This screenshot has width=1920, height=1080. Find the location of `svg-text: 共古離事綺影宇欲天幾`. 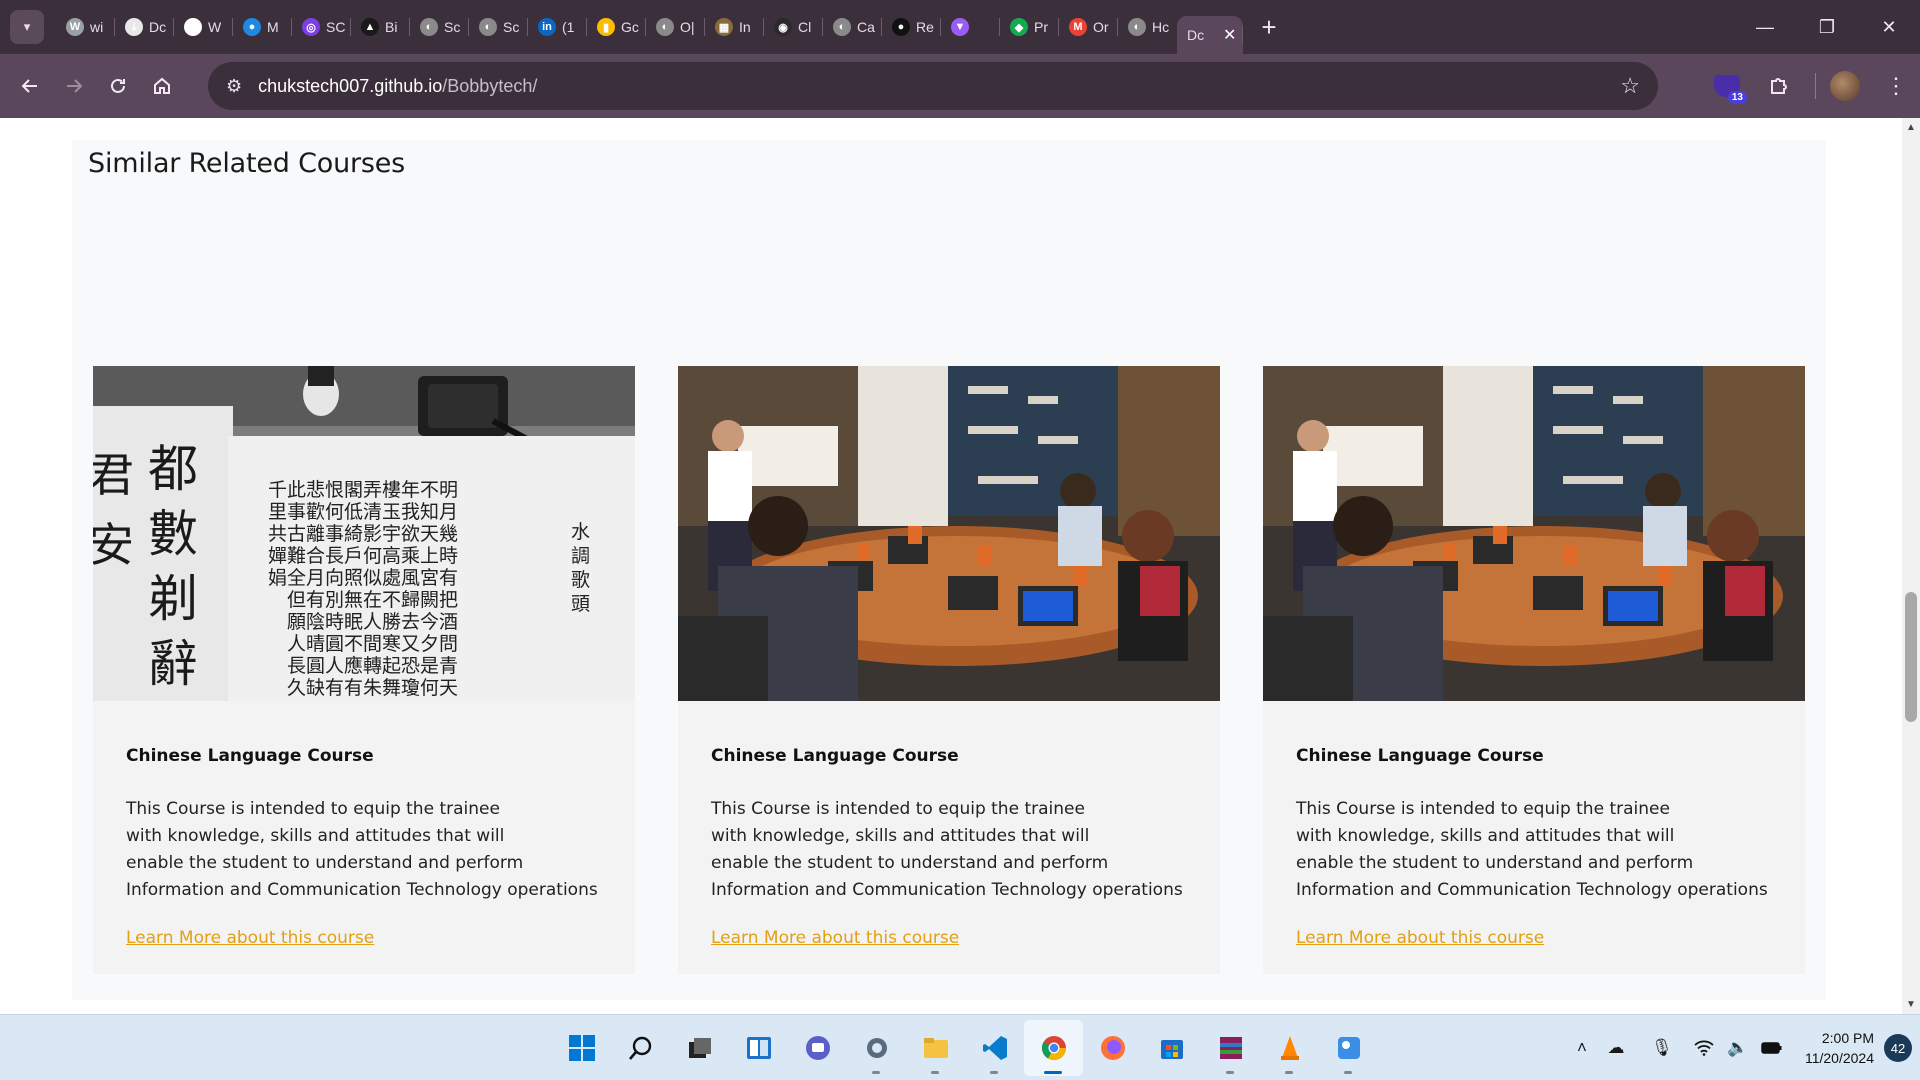

svg-text: 共古離事綺影宇欲天幾 is located at coordinates (363, 534).